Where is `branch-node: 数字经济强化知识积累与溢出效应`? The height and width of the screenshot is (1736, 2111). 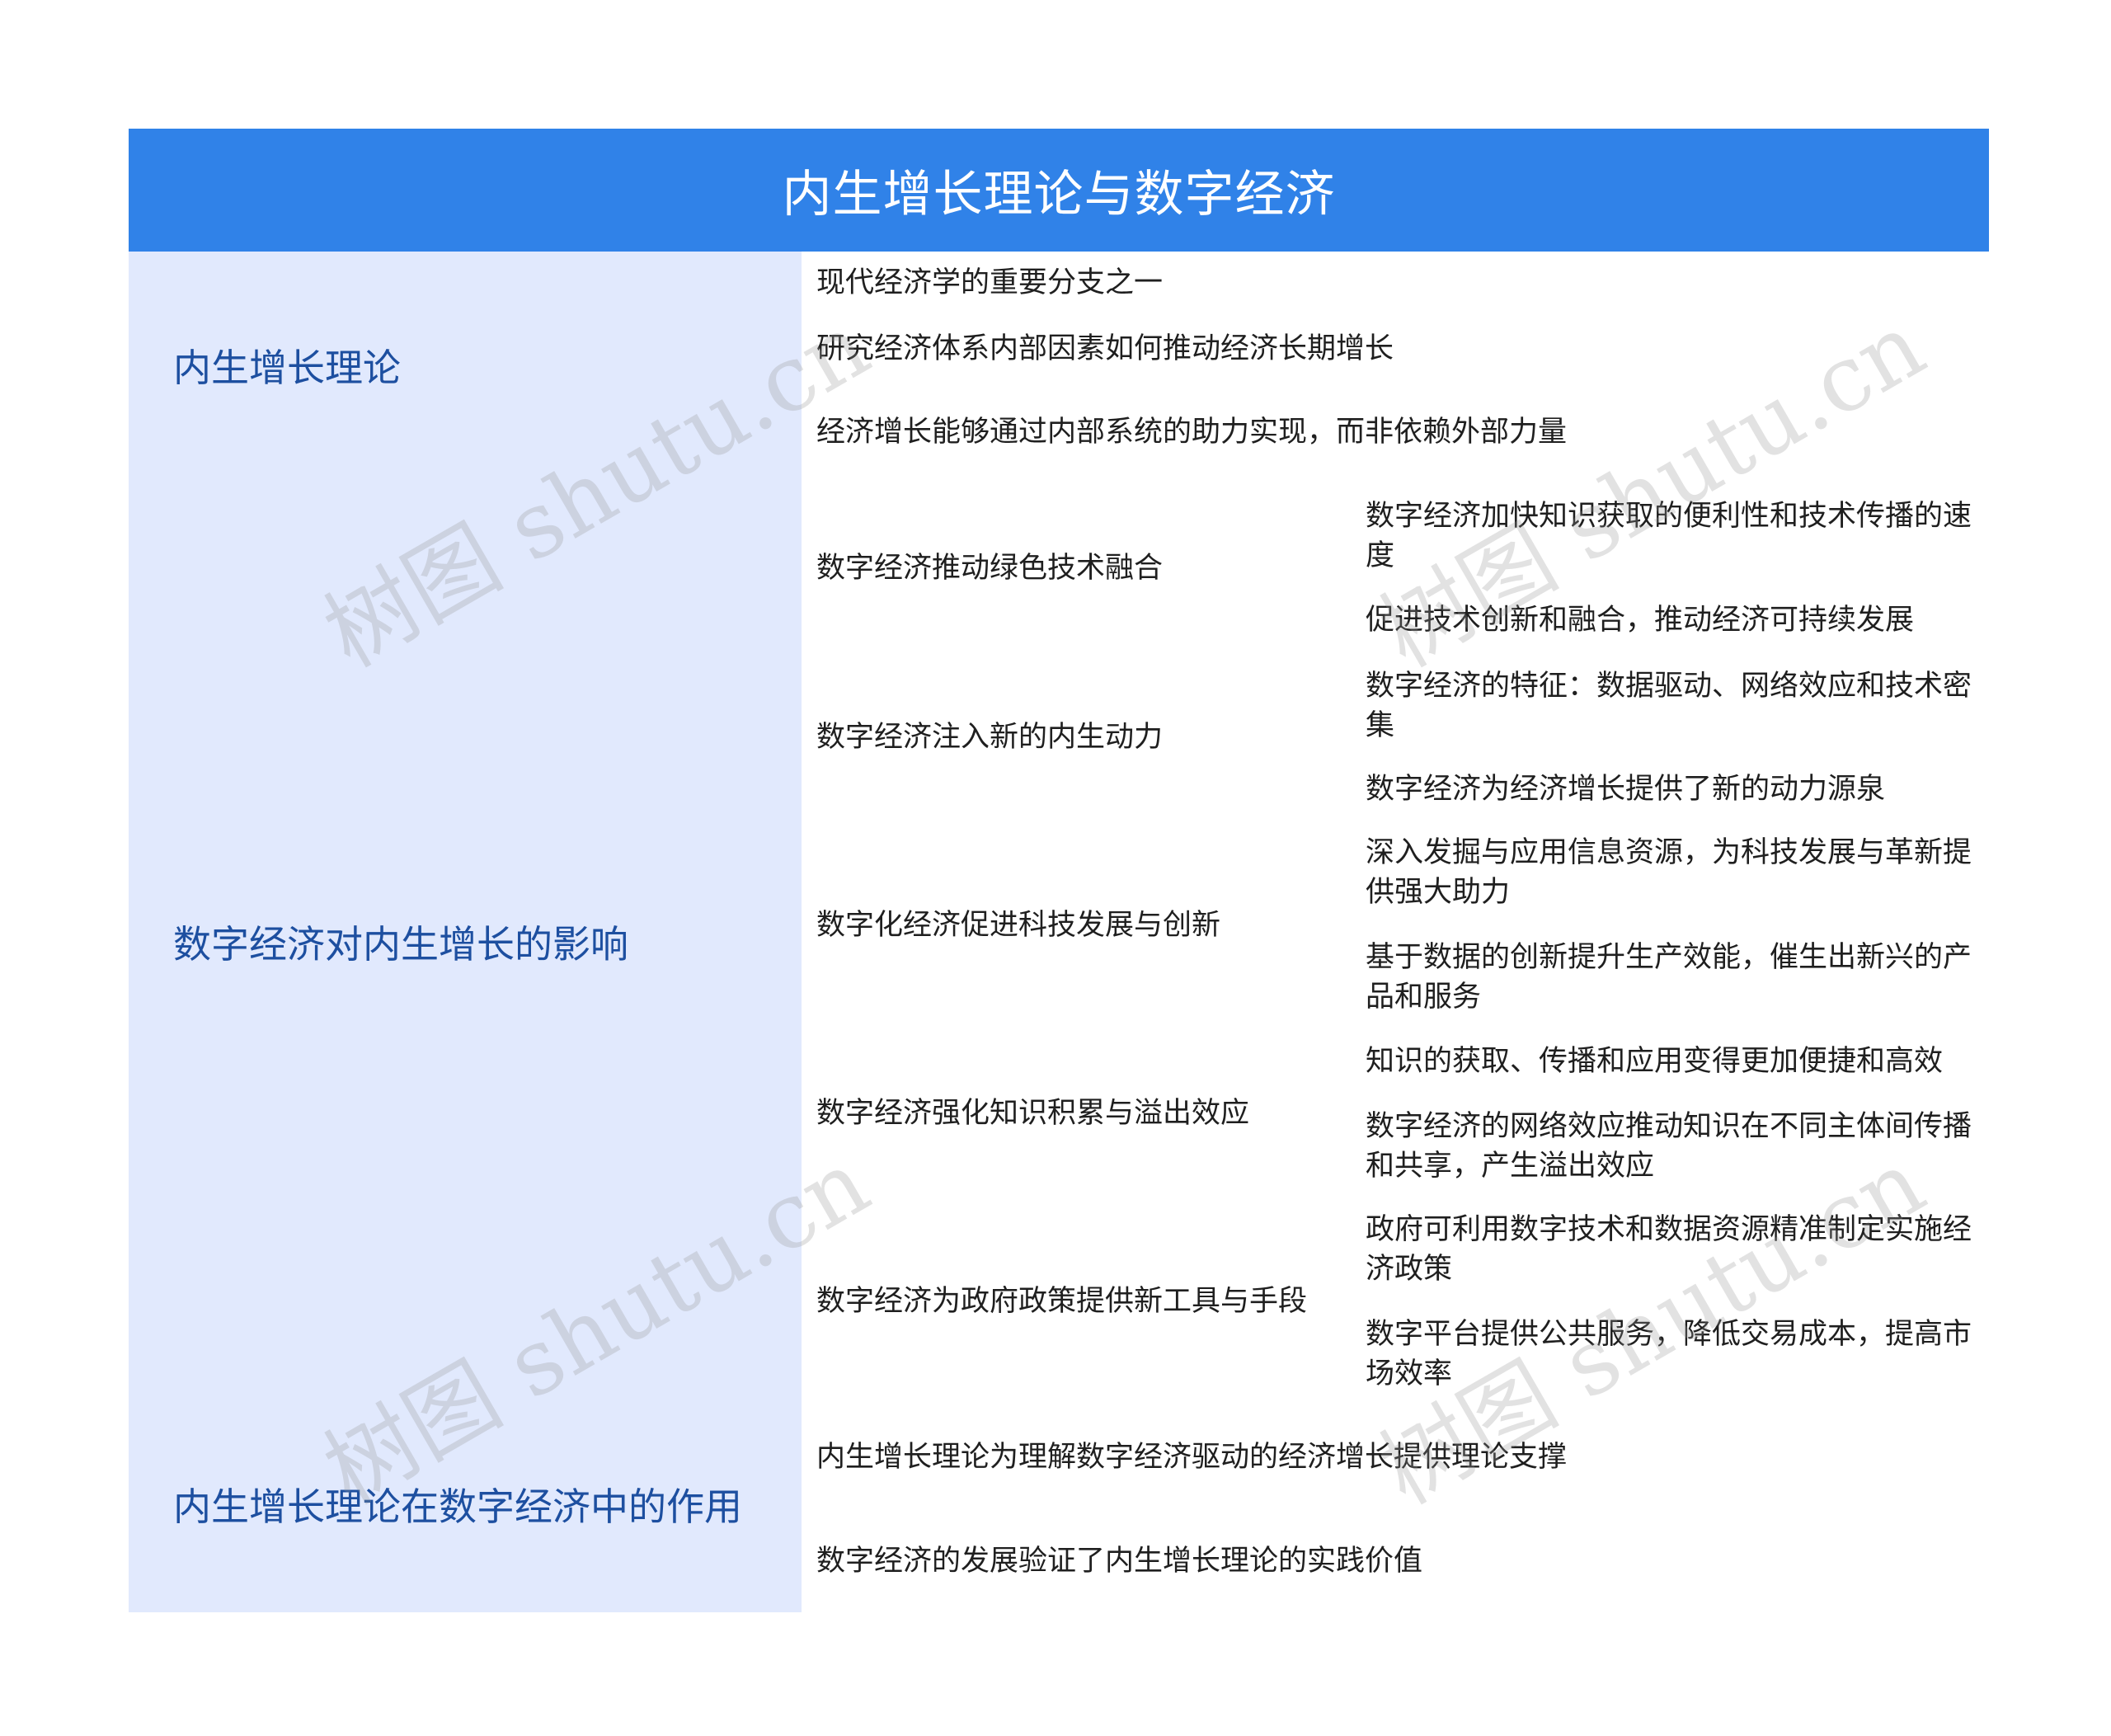
branch-node: 数字经济强化知识积累与溢出效应 is located at coordinates (1033, 1113).